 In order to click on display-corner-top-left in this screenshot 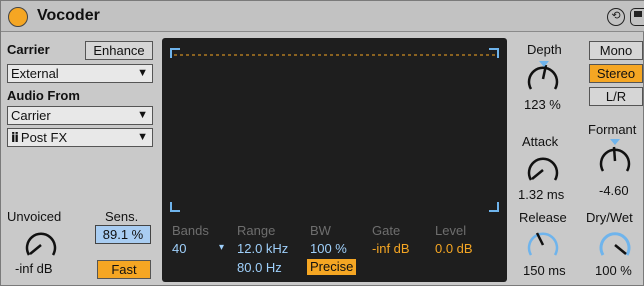, I will do `click(175, 53)`.